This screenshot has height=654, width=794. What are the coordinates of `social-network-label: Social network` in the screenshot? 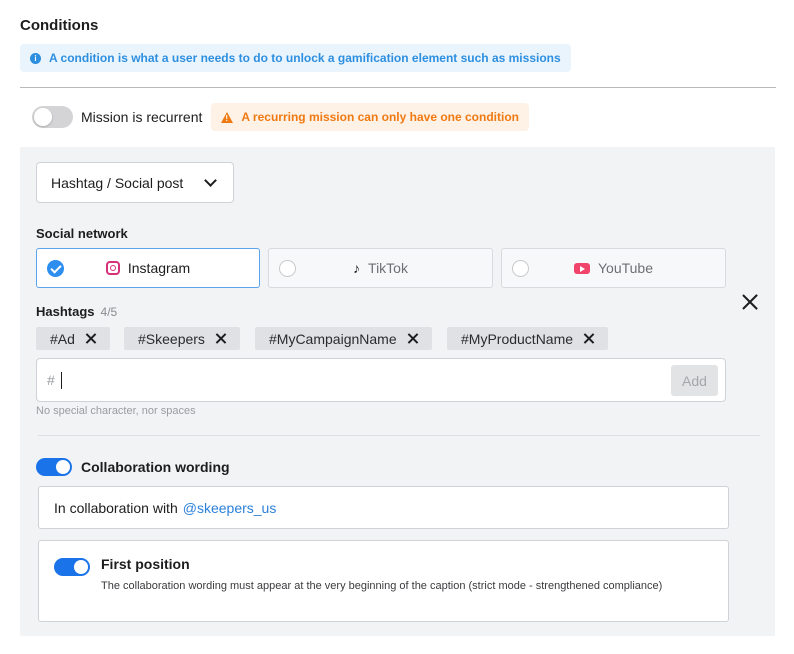 It's located at (82, 233).